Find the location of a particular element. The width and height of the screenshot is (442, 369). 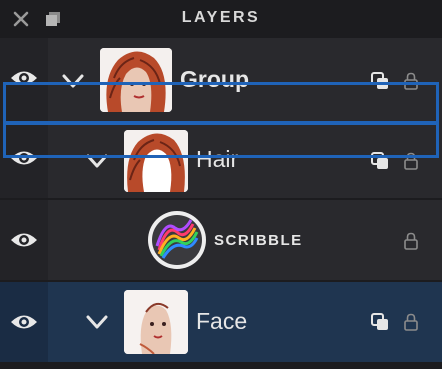

clipping-mask-icon is located at coordinates (380, 322).